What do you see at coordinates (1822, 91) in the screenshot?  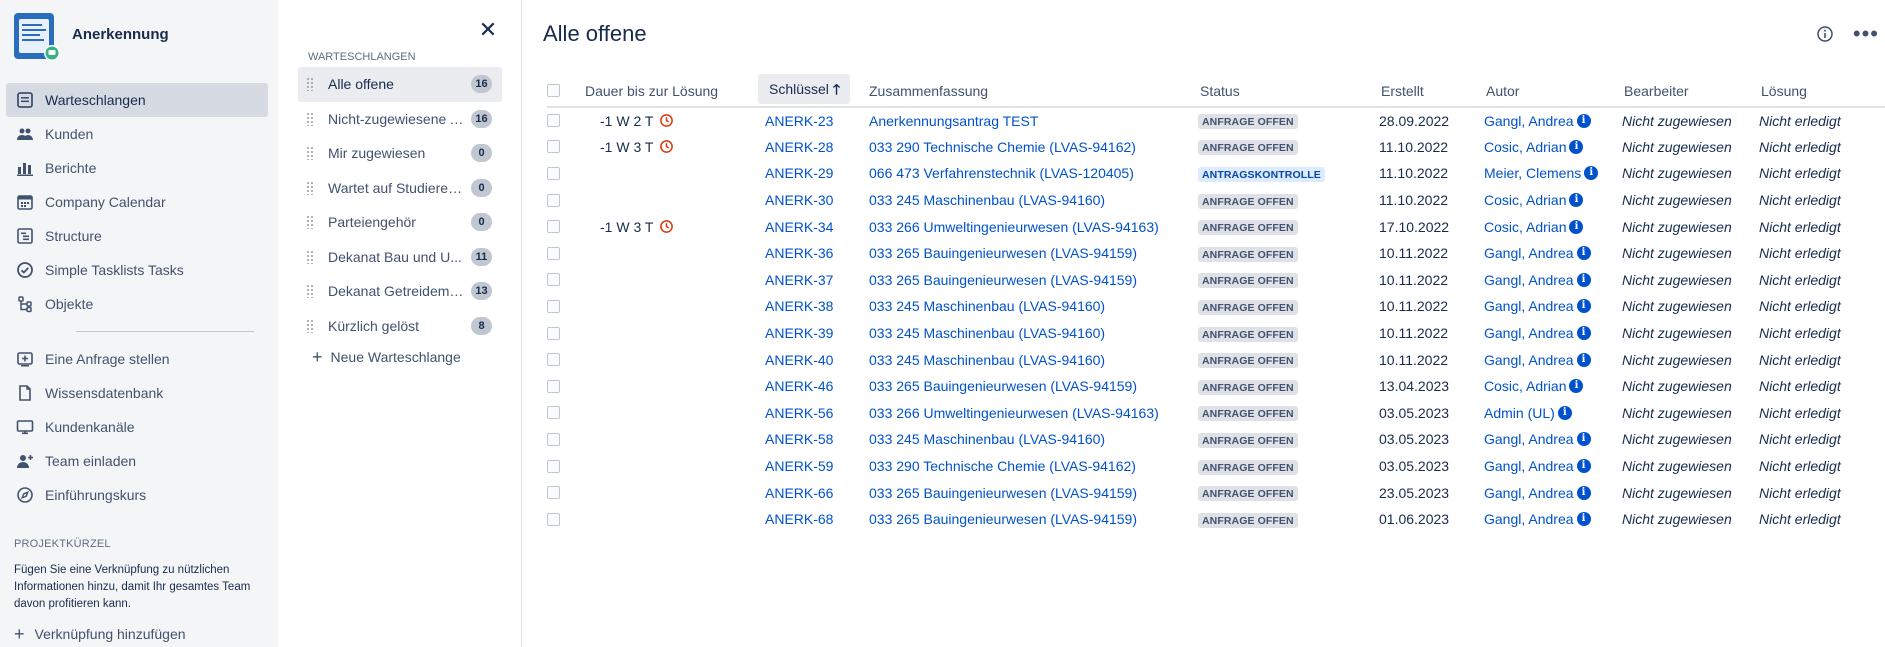 I see `column-header-resolution: Lösung` at bounding box center [1822, 91].